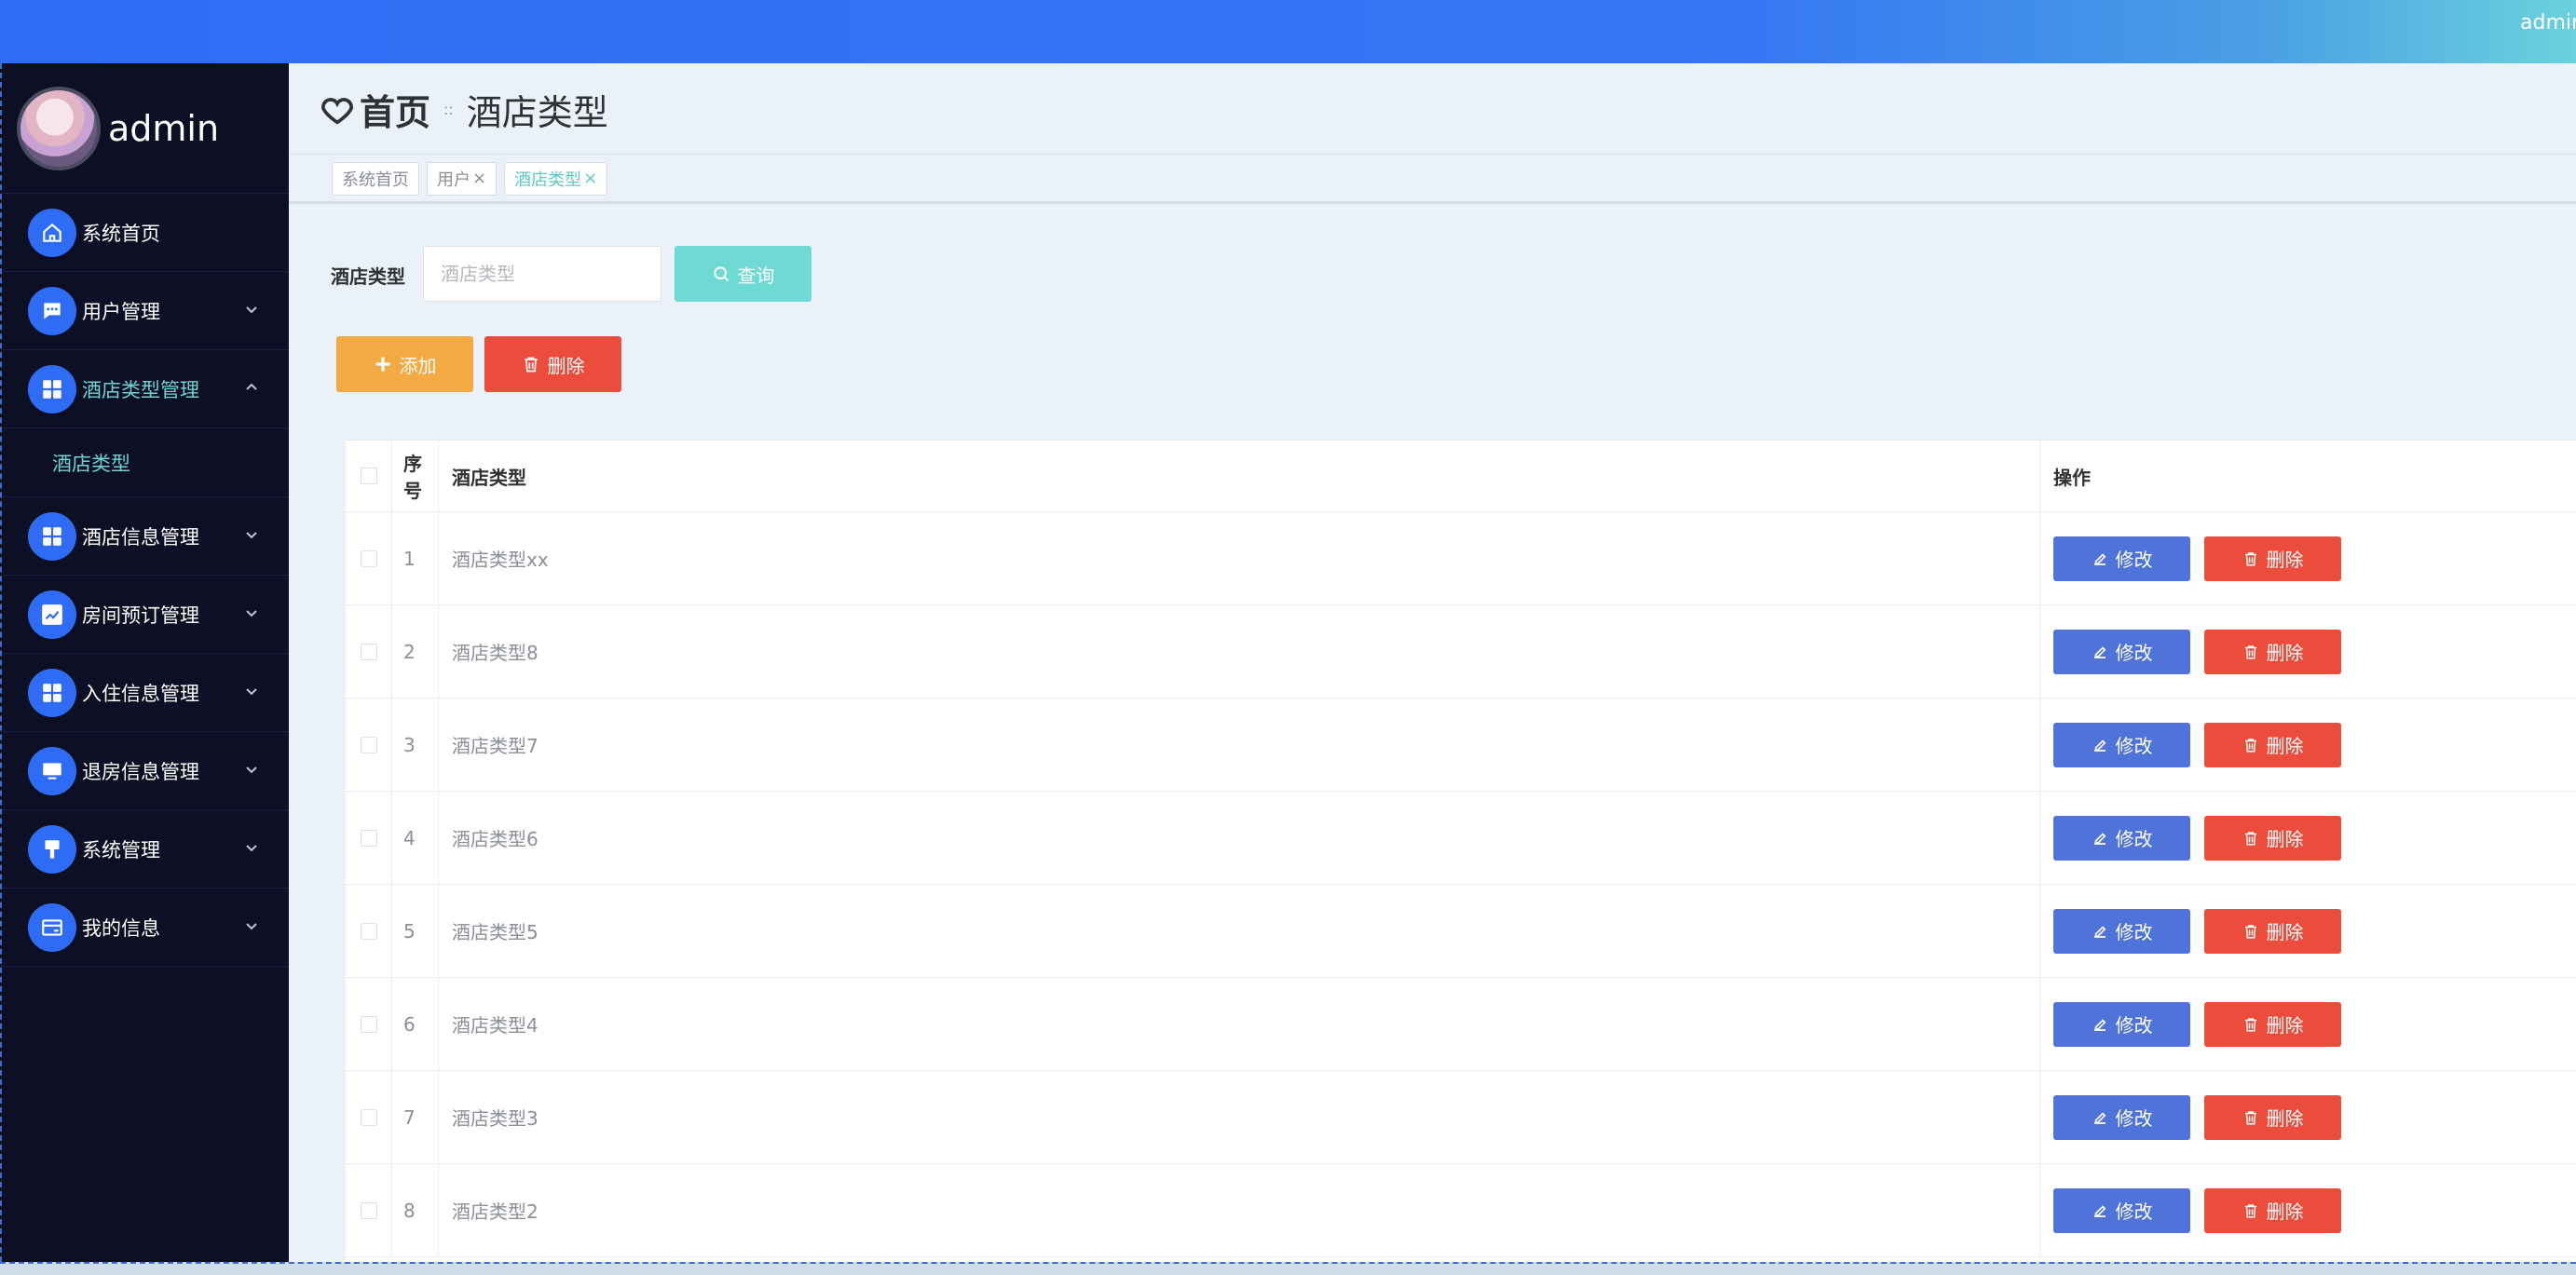 The width and height of the screenshot is (2576, 1275). What do you see at coordinates (145, 462) in the screenshot?
I see `sidebar-subitem-hotel-type: 酒店类型` at bounding box center [145, 462].